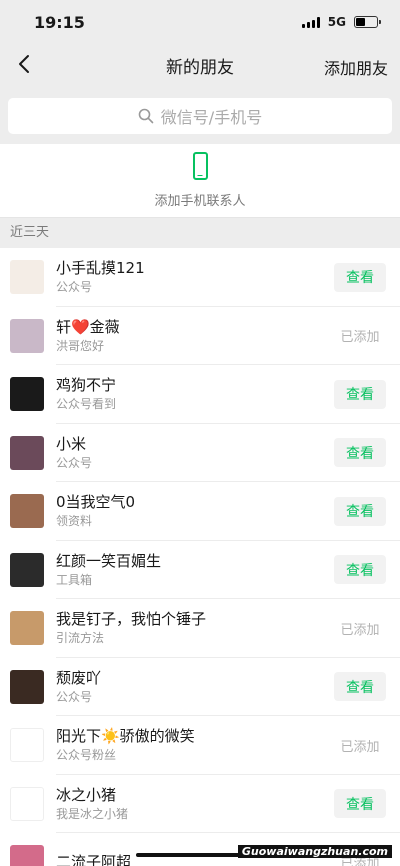 The image size is (400, 866). What do you see at coordinates (125, 736) in the screenshot?
I see `contact-name: 阳光下☀️骄傲的微笑` at bounding box center [125, 736].